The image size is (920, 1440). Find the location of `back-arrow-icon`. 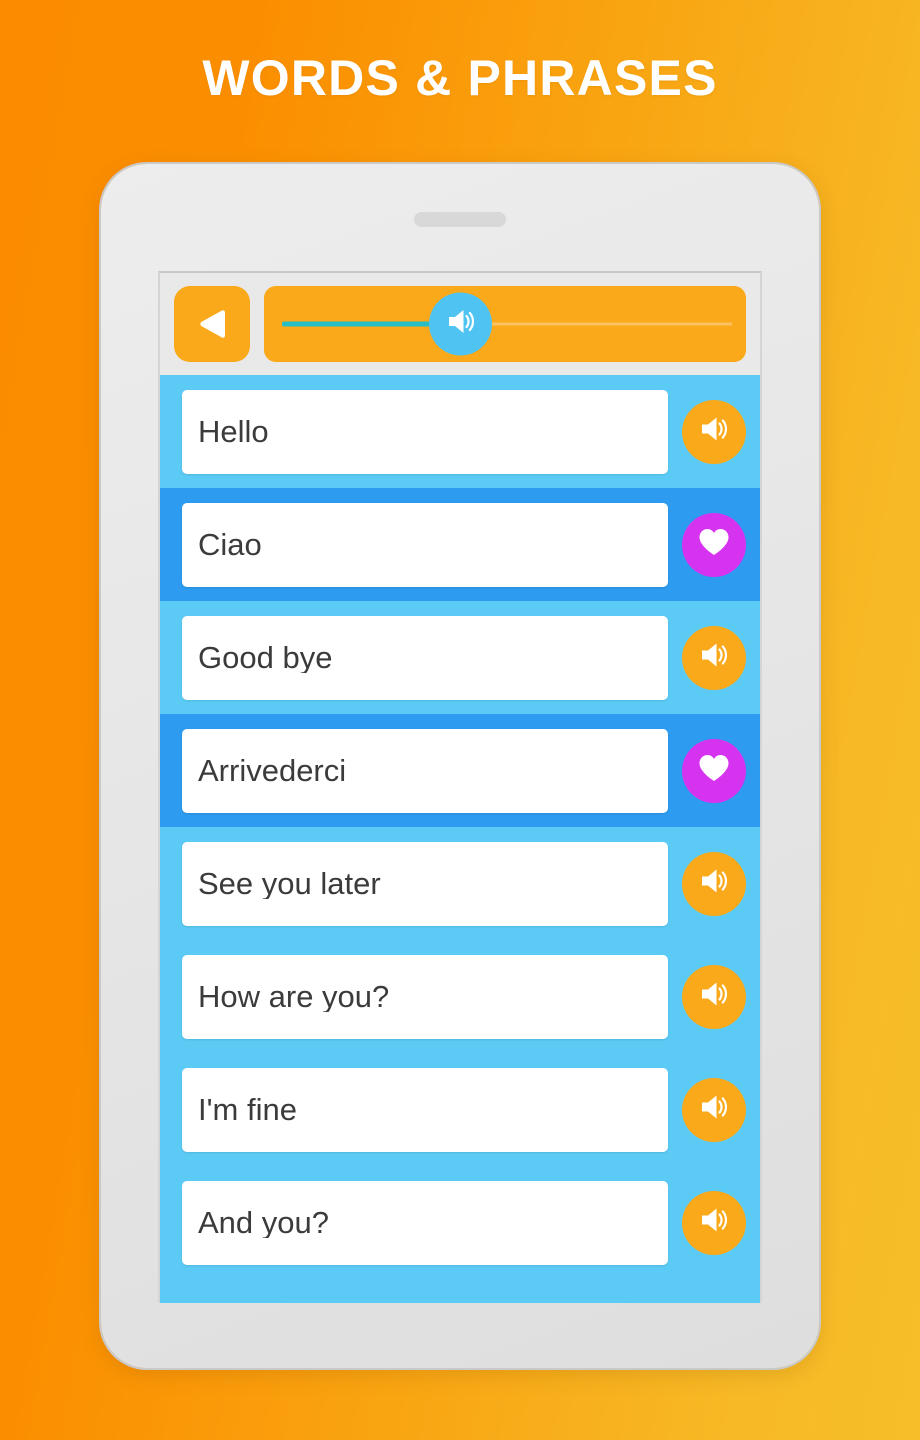

back-arrow-icon is located at coordinates (212, 324).